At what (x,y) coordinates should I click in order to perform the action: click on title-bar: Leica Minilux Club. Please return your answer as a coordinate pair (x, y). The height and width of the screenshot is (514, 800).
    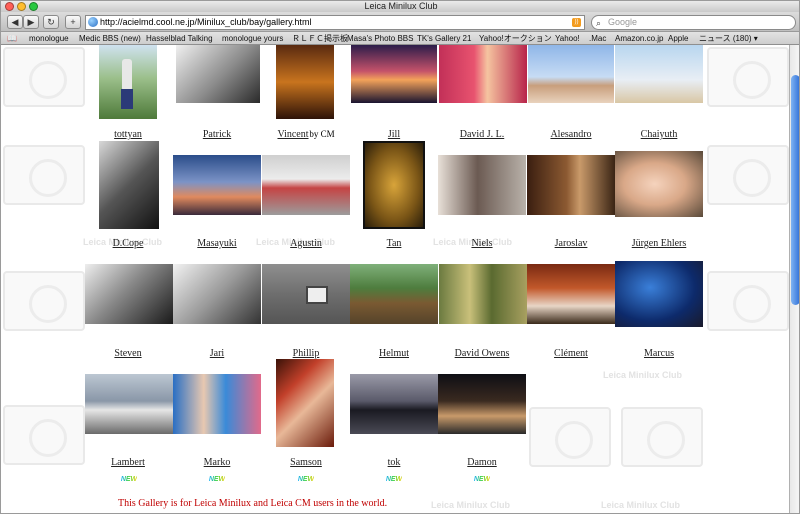
    Looking at the image, I should click on (400, 6).